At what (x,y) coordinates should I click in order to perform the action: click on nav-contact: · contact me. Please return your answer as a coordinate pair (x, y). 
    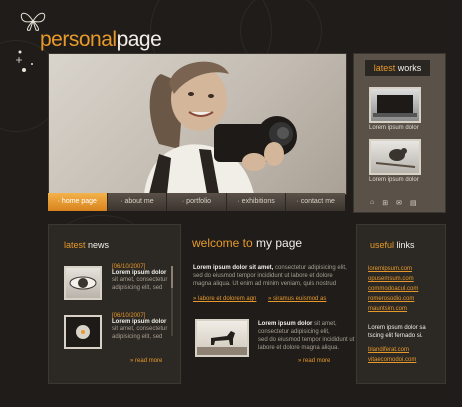
    Looking at the image, I should click on (315, 202).